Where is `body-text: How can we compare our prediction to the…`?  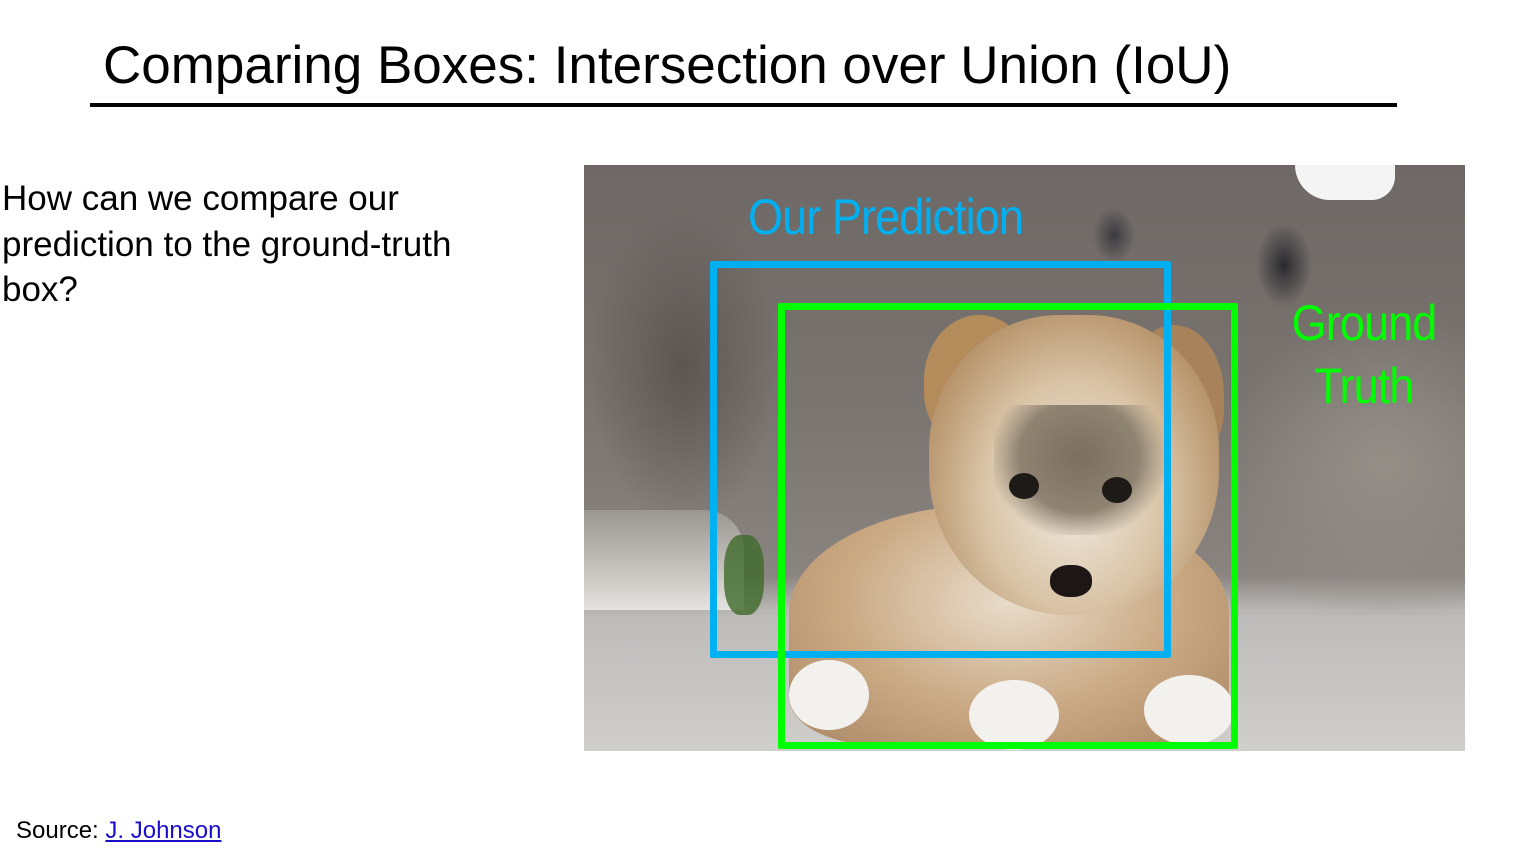
body-text: How can we compare our prediction to the… is located at coordinates (227, 244).